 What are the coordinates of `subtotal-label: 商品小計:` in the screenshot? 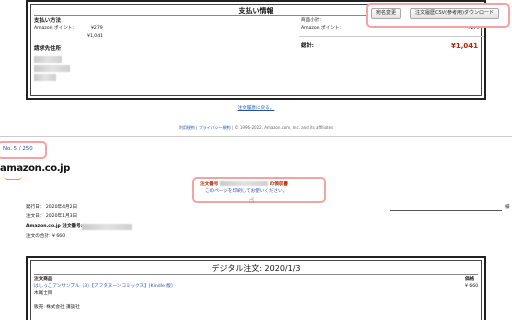 It's located at (311, 20).